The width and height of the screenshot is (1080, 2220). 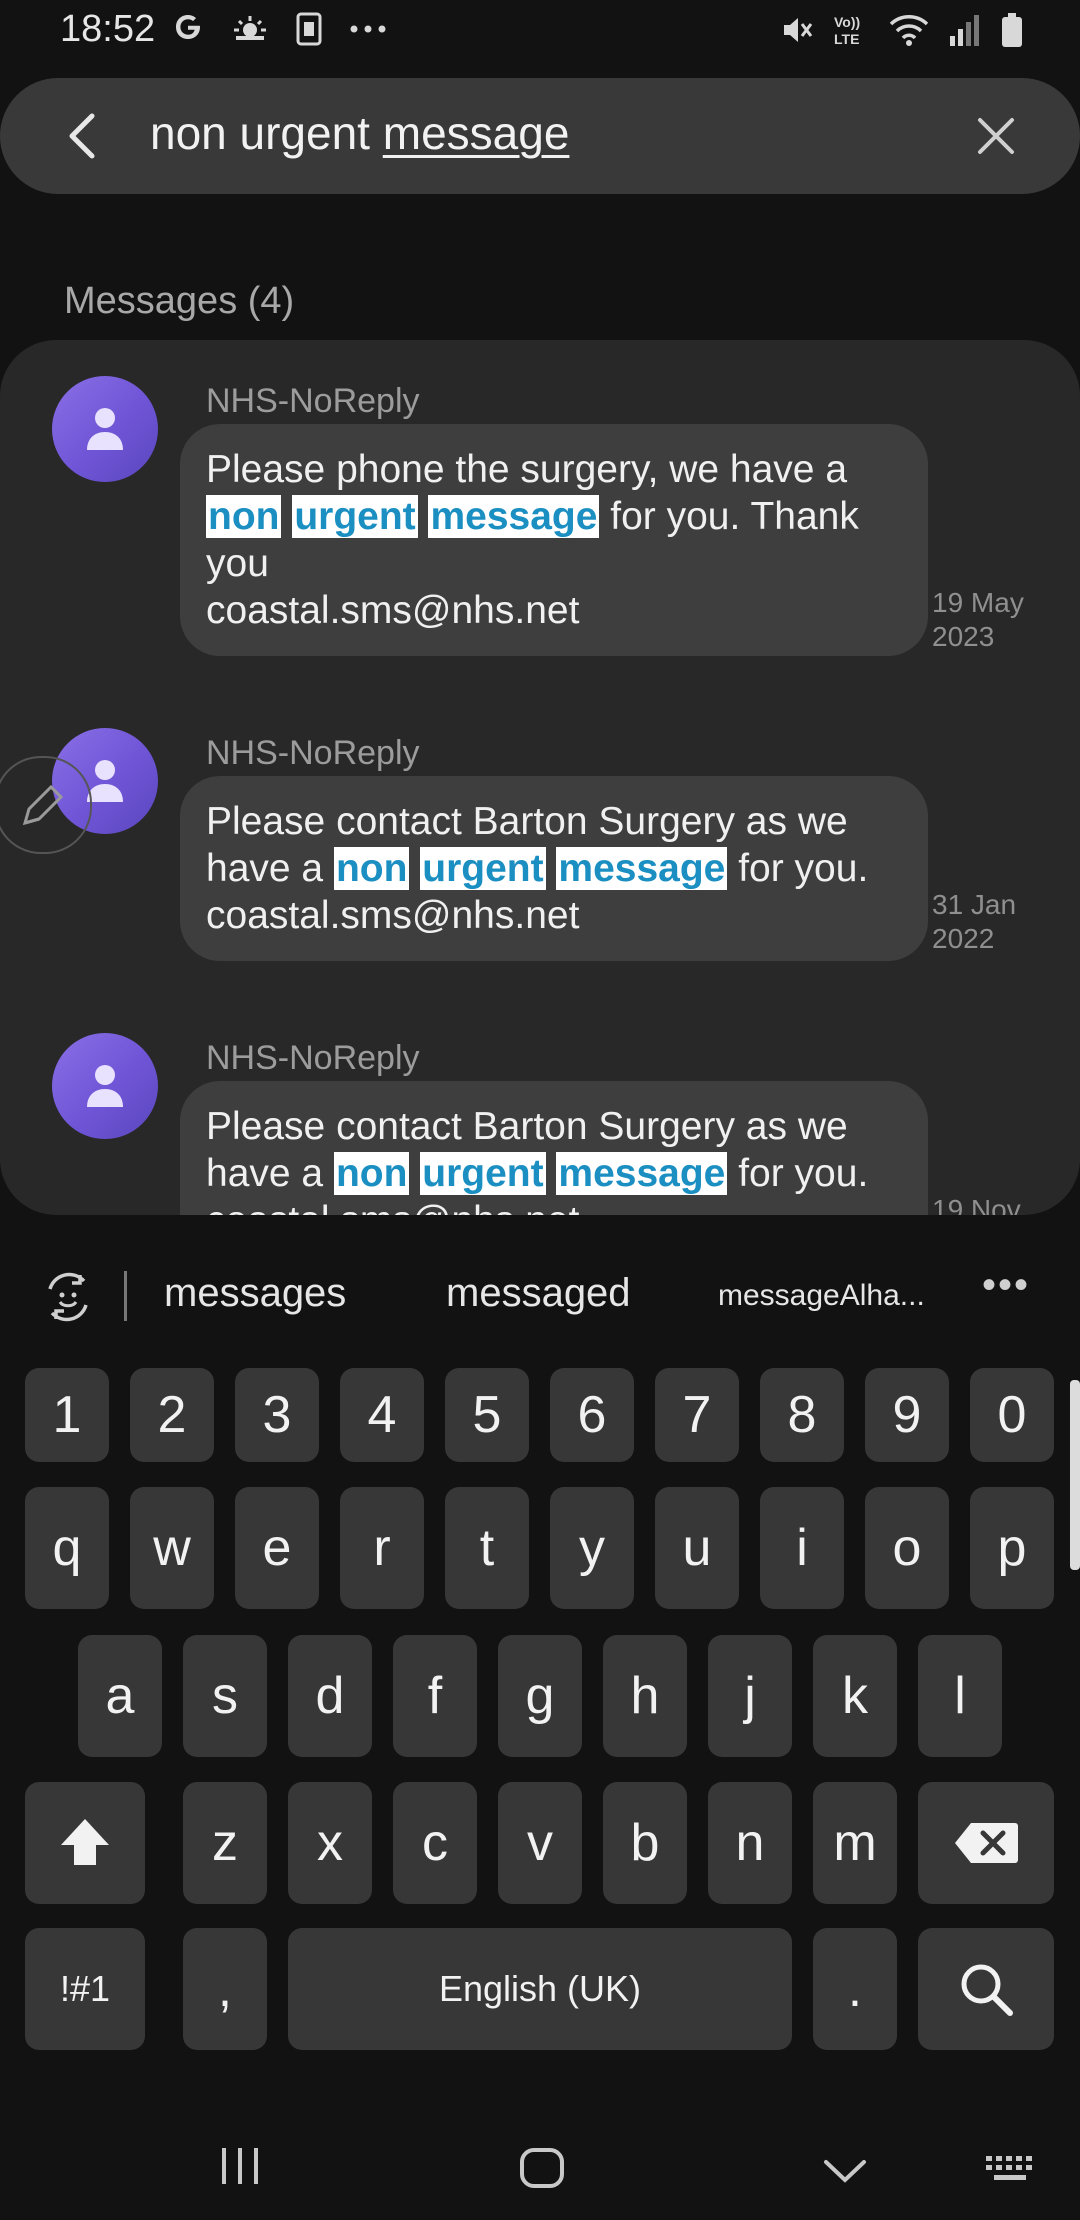 I want to click on shift-arrow-icon, so click(x=85, y=1842).